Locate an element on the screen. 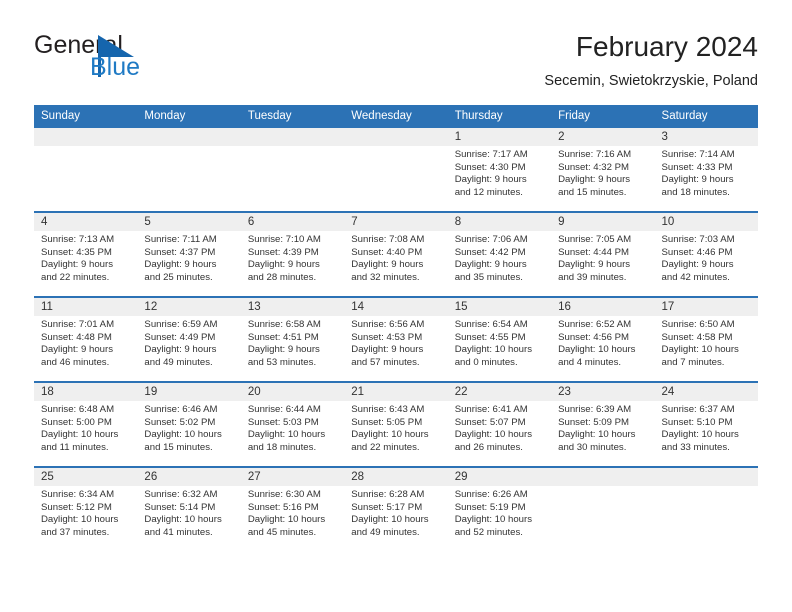 This screenshot has width=792, height=612. day-info-line: Sunrise: 7:13 AM is located at coordinates (78, 239).